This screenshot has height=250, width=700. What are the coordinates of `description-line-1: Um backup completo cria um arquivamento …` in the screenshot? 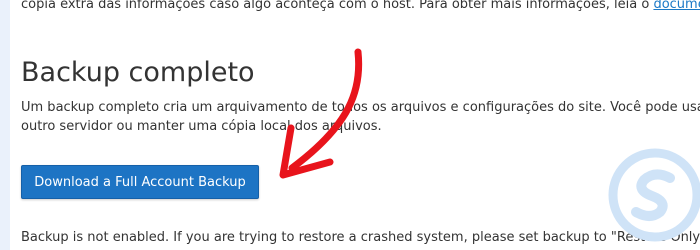 It's located at (360, 107).